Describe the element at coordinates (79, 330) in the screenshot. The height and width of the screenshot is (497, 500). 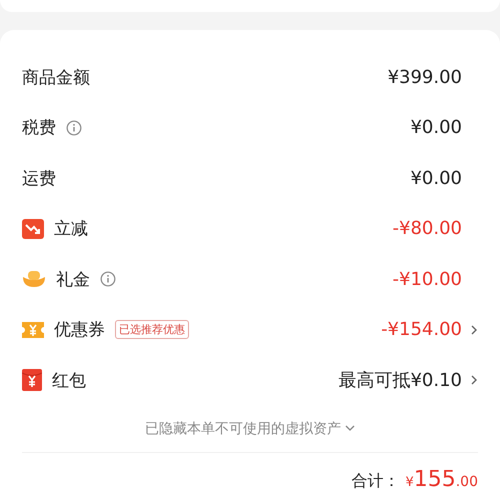
I see `row-label: 优惠券` at that location.